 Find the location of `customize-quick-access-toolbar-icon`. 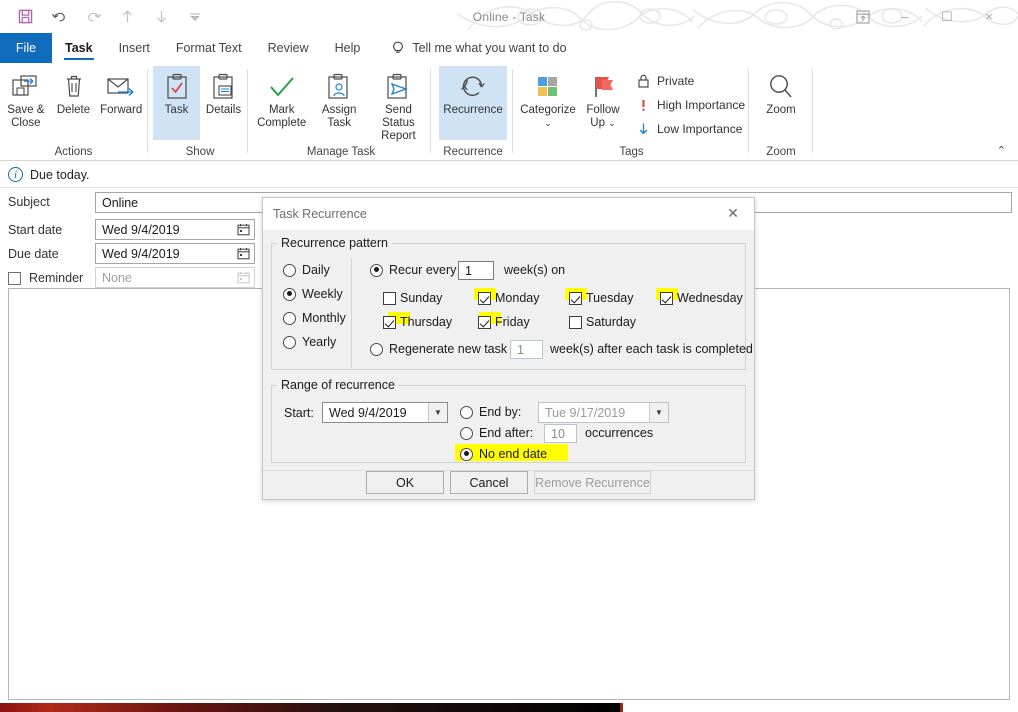

customize-quick-access-toolbar-icon is located at coordinates (195, 17).